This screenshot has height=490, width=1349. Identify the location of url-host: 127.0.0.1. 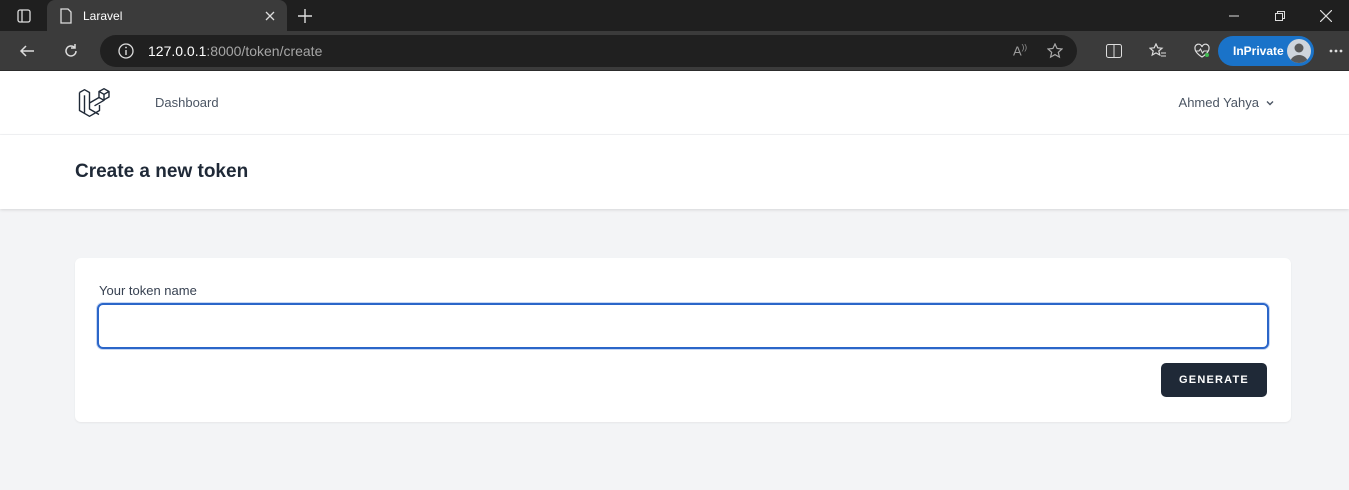
(177, 51).